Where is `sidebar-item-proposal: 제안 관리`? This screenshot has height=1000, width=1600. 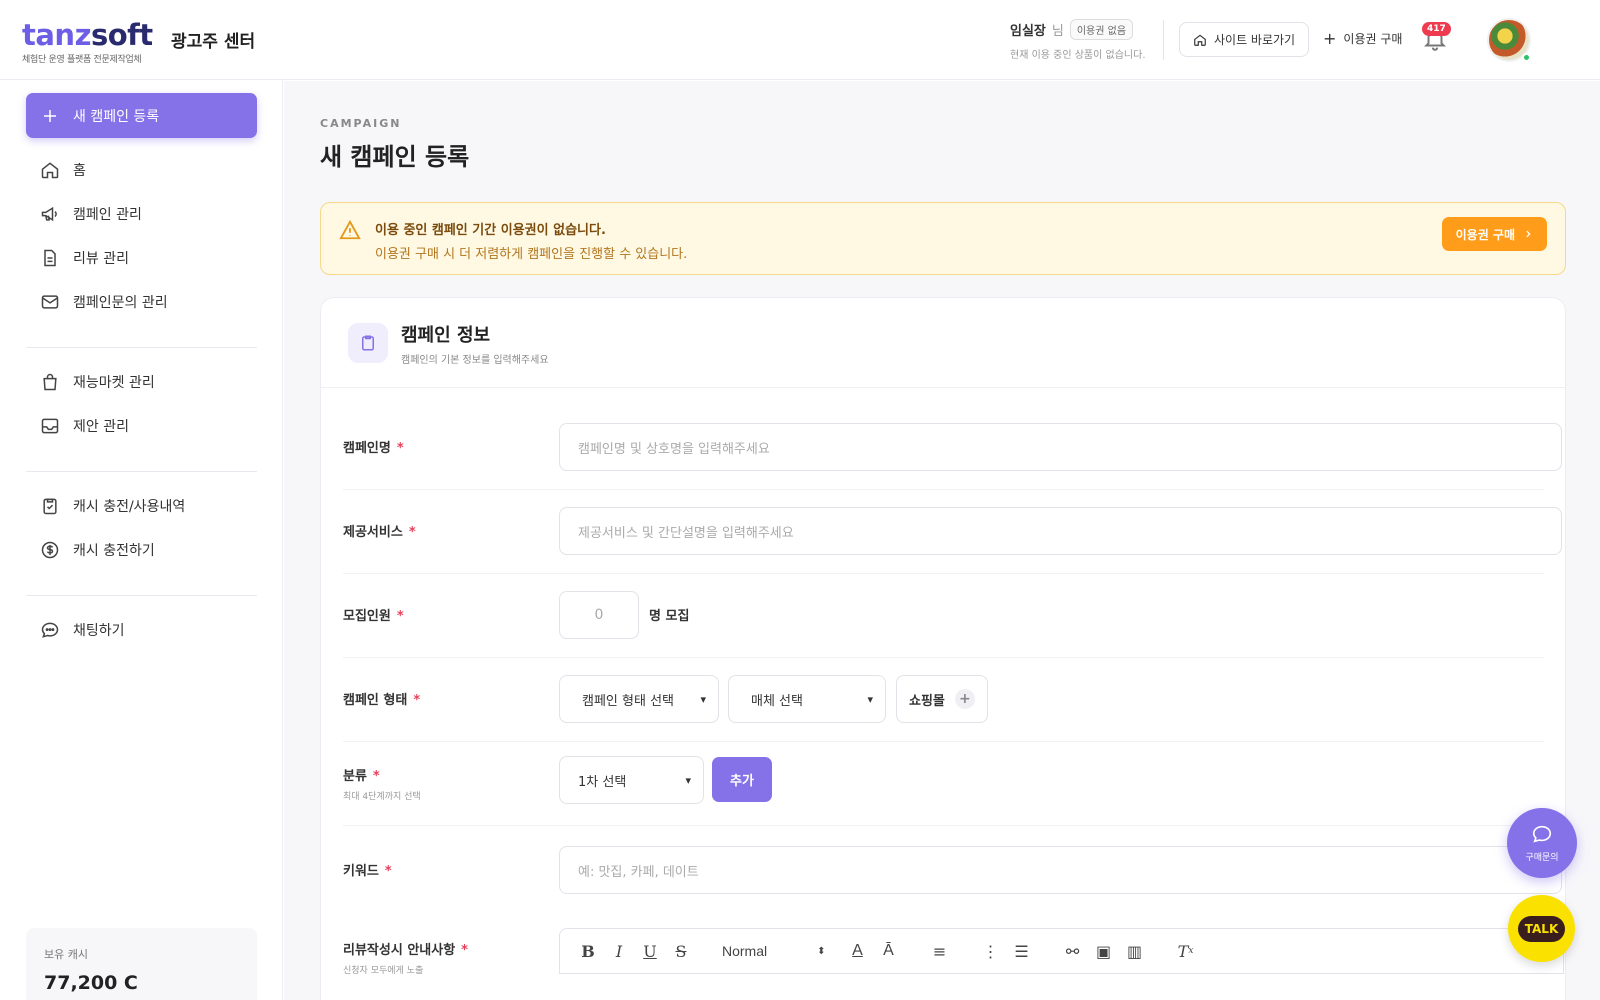
sidebar-item-proposal: 제안 관리 is located at coordinates (84, 426).